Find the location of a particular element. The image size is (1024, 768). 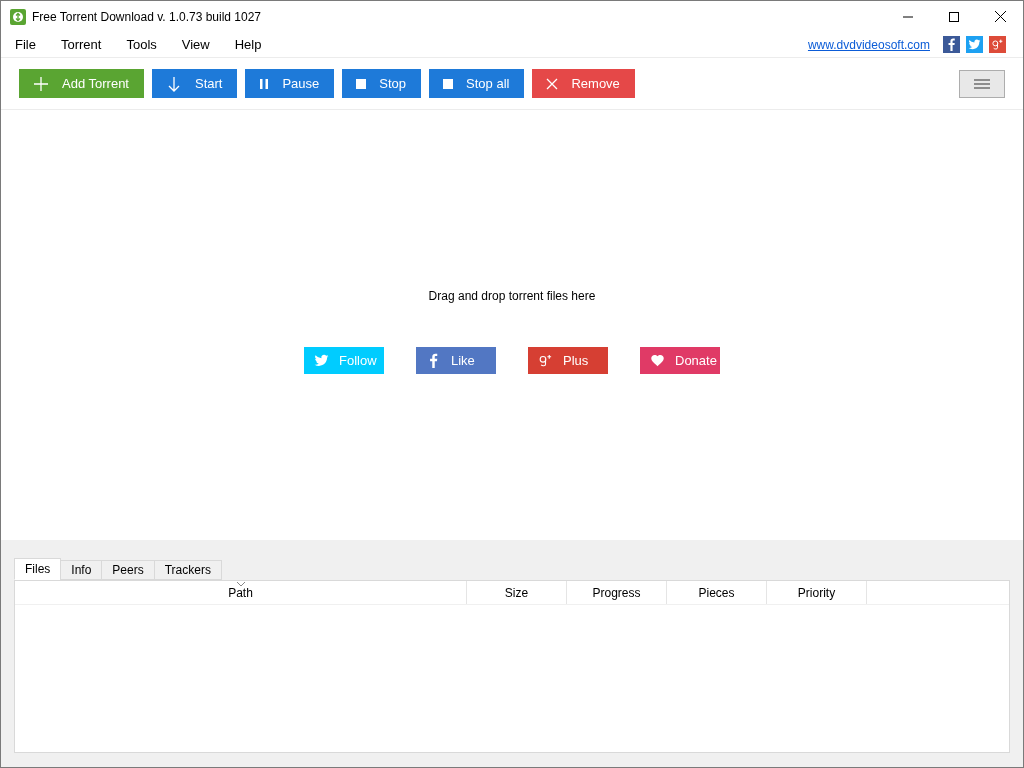

sort-caret-icon is located at coordinates (240, 584).